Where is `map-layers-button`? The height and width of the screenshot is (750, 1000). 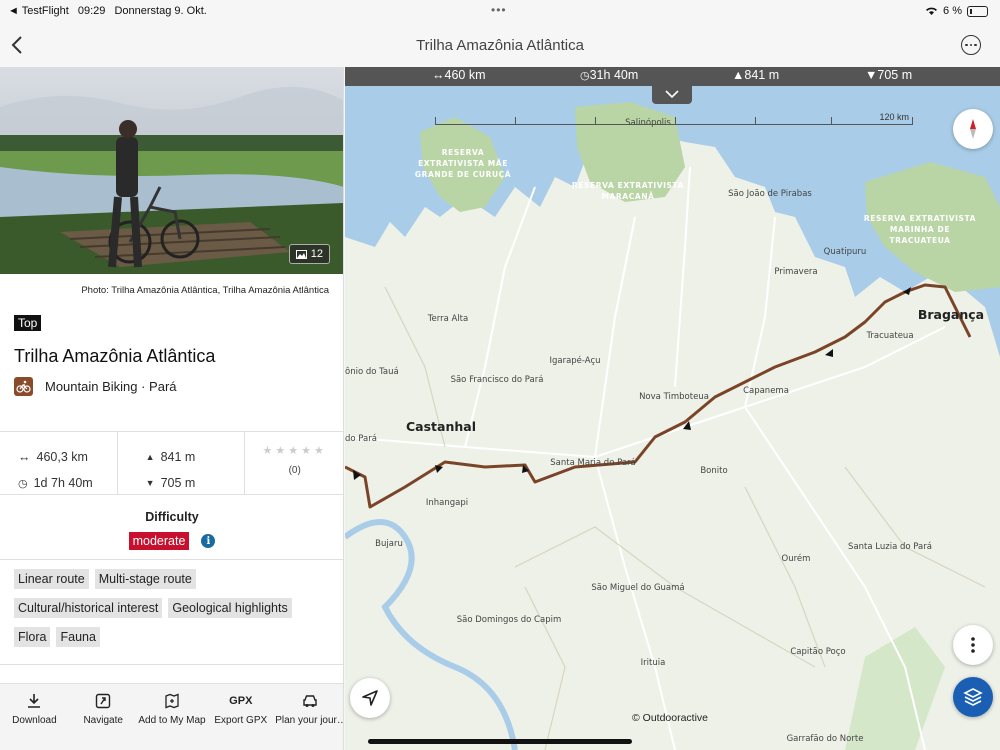 map-layers-button is located at coordinates (973, 697).